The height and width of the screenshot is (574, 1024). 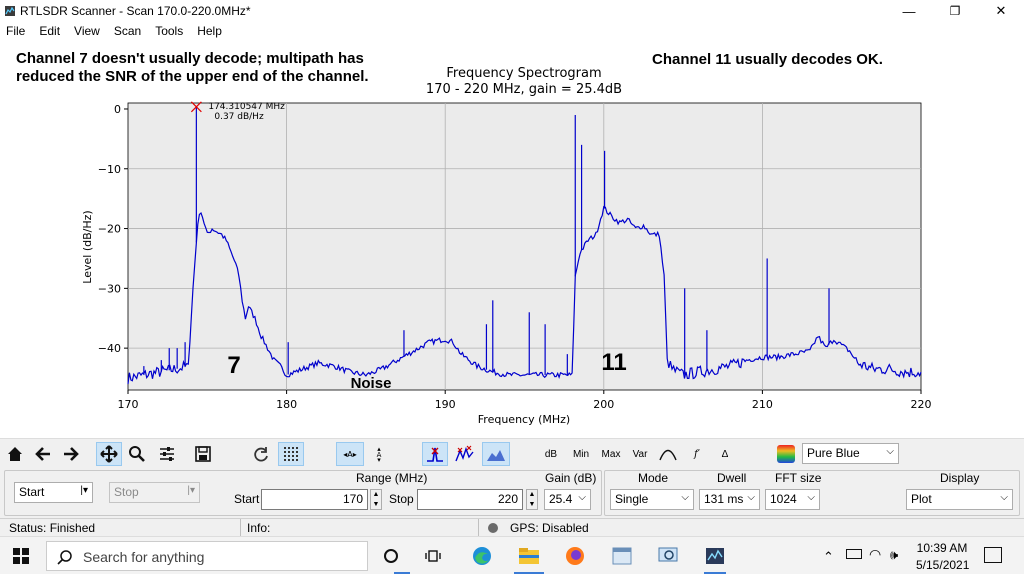 What do you see at coordinates (529, 556) in the screenshot?
I see `file-explorer-icon` at bounding box center [529, 556].